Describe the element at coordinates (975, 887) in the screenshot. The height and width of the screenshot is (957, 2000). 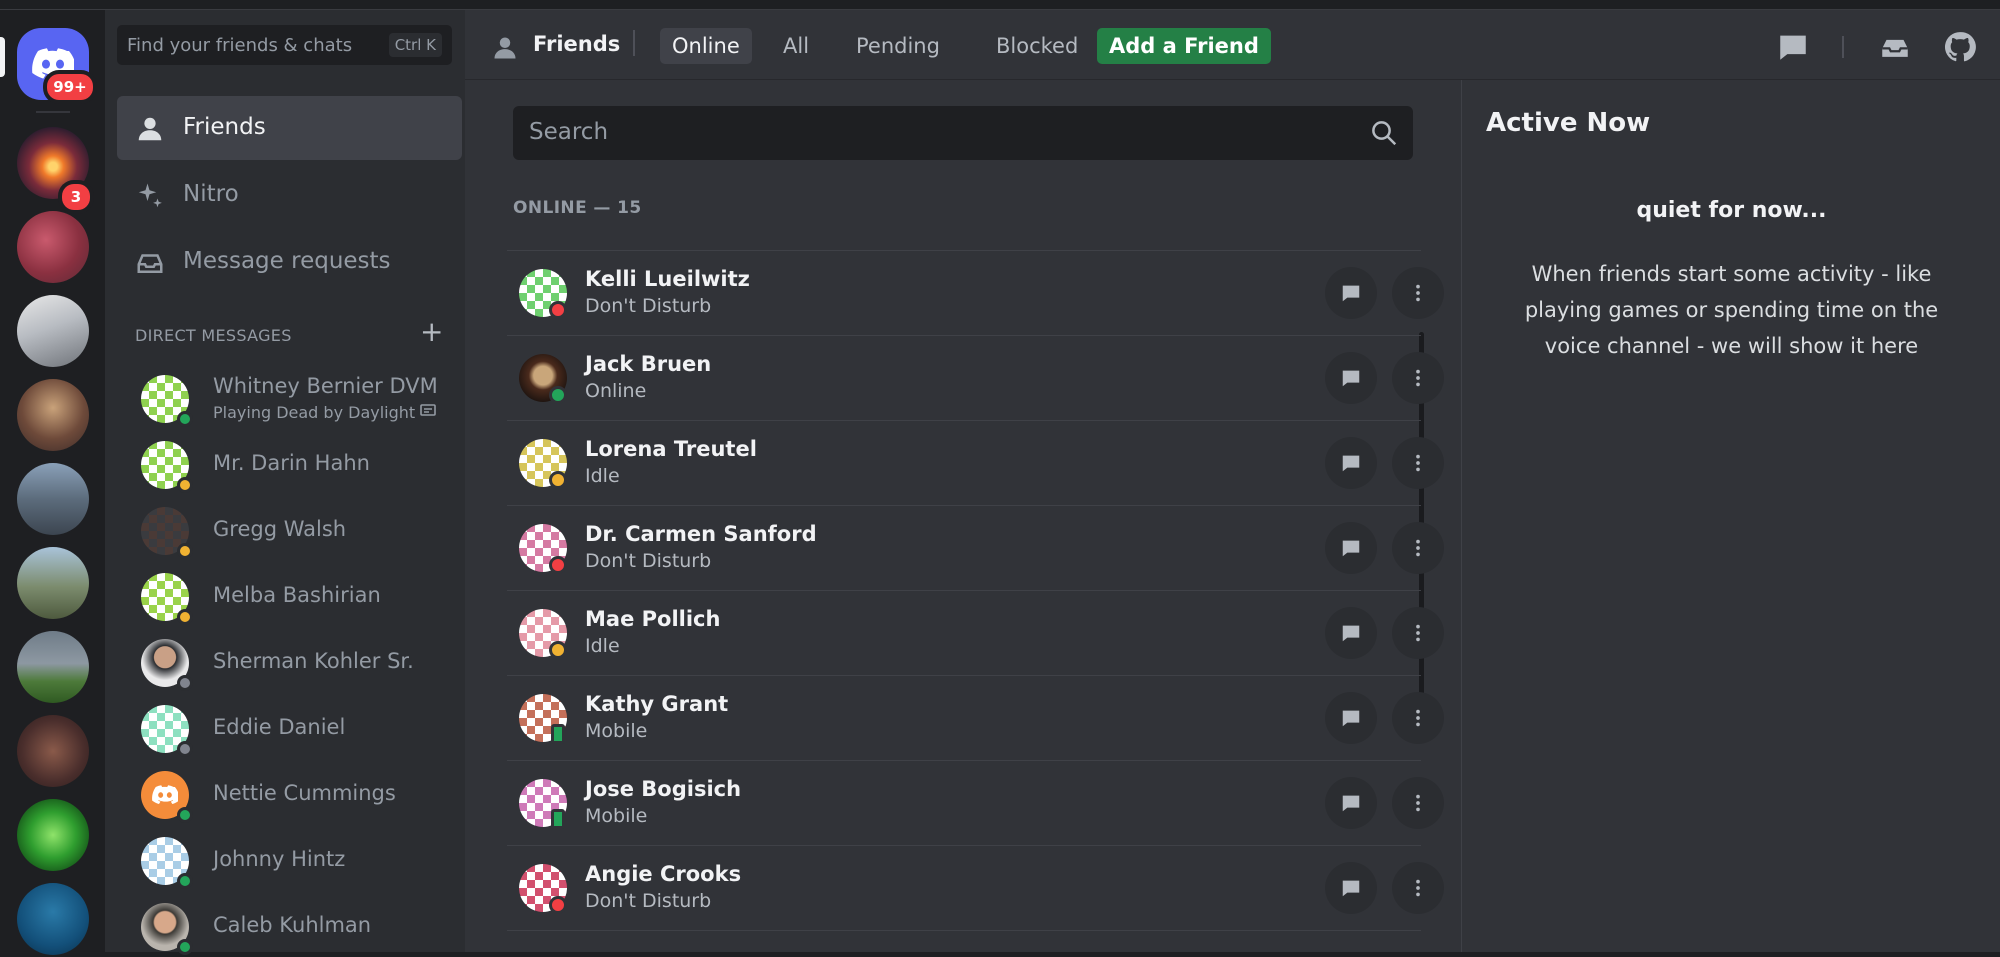
I see `friend-row: Angie Crooks Don't Disturb` at that location.